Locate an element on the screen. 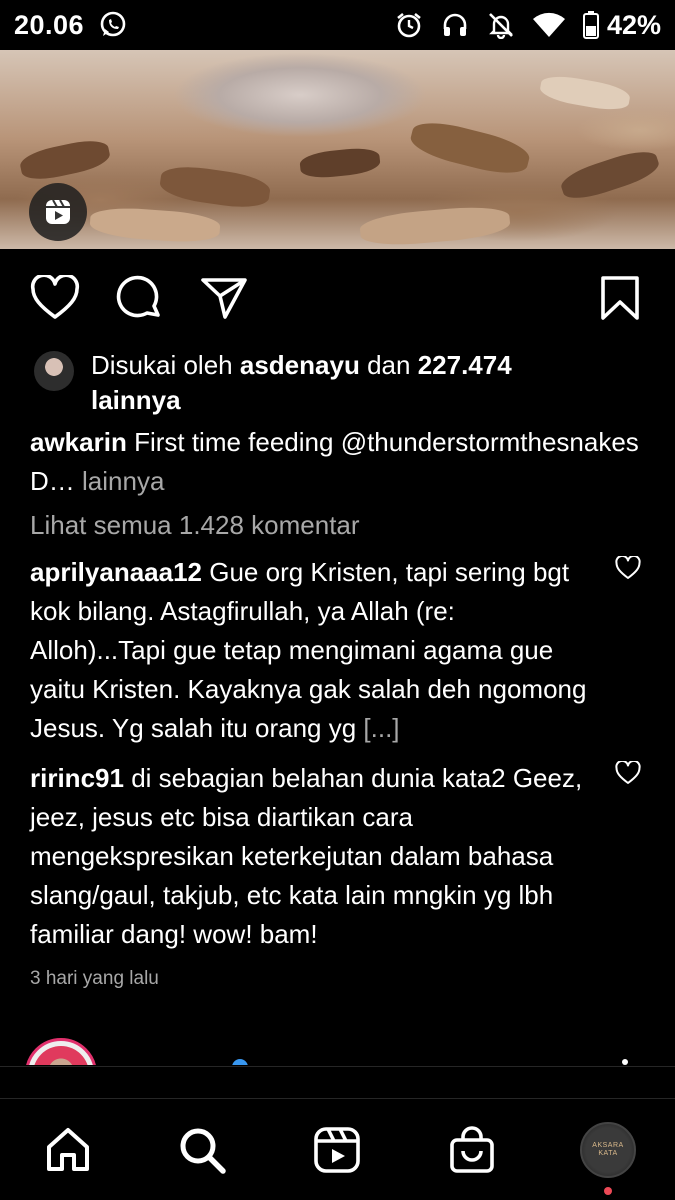  bottom-navigation: AKSARA KATA is located at coordinates (337, 1150).